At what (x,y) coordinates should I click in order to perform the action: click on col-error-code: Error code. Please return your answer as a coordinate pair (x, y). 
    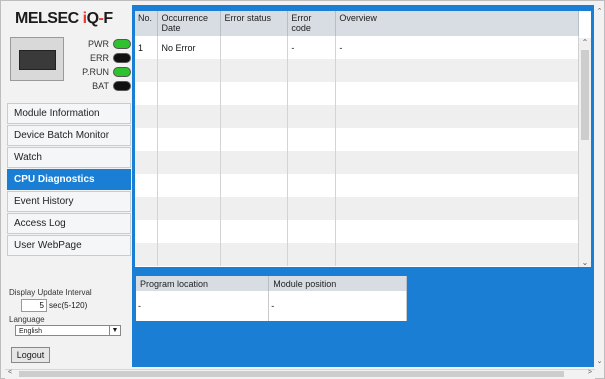
    Looking at the image, I should click on (312, 23).